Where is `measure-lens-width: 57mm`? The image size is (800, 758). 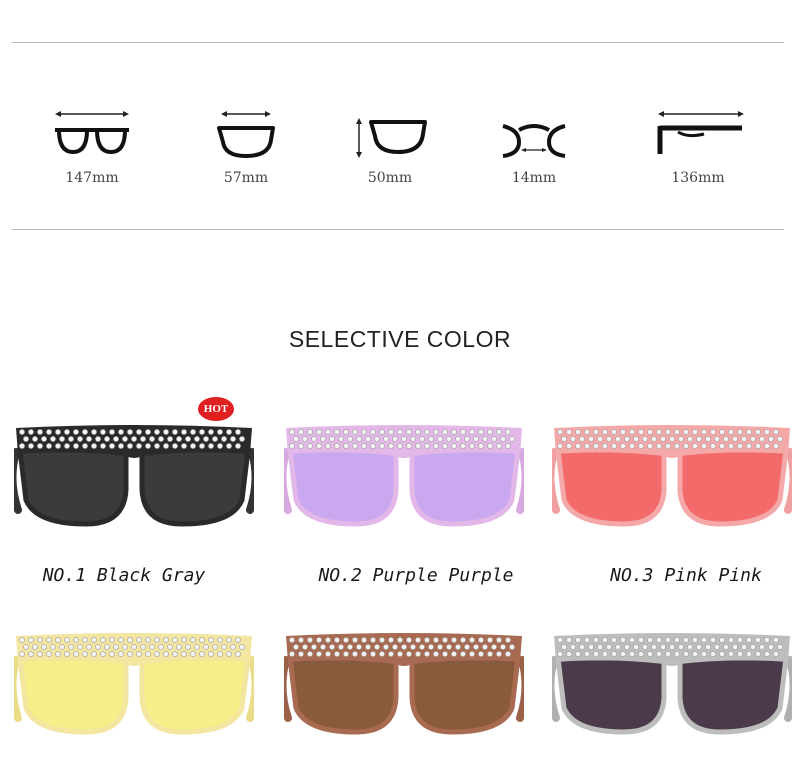 measure-lens-width: 57mm is located at coordinates (246, 147).